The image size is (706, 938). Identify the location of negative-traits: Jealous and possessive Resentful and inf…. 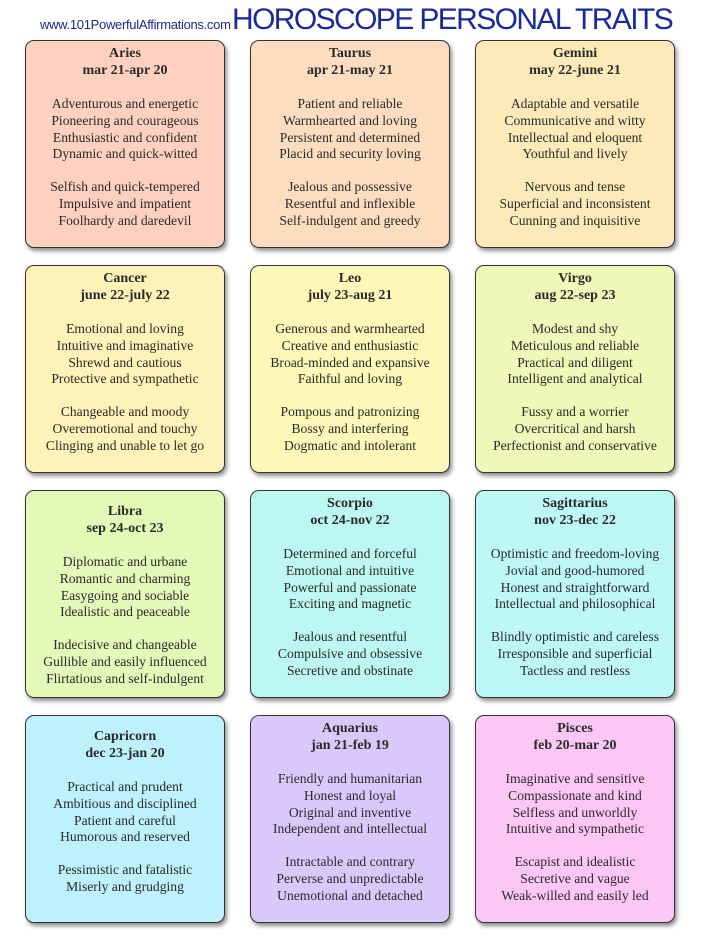
(350, 204).